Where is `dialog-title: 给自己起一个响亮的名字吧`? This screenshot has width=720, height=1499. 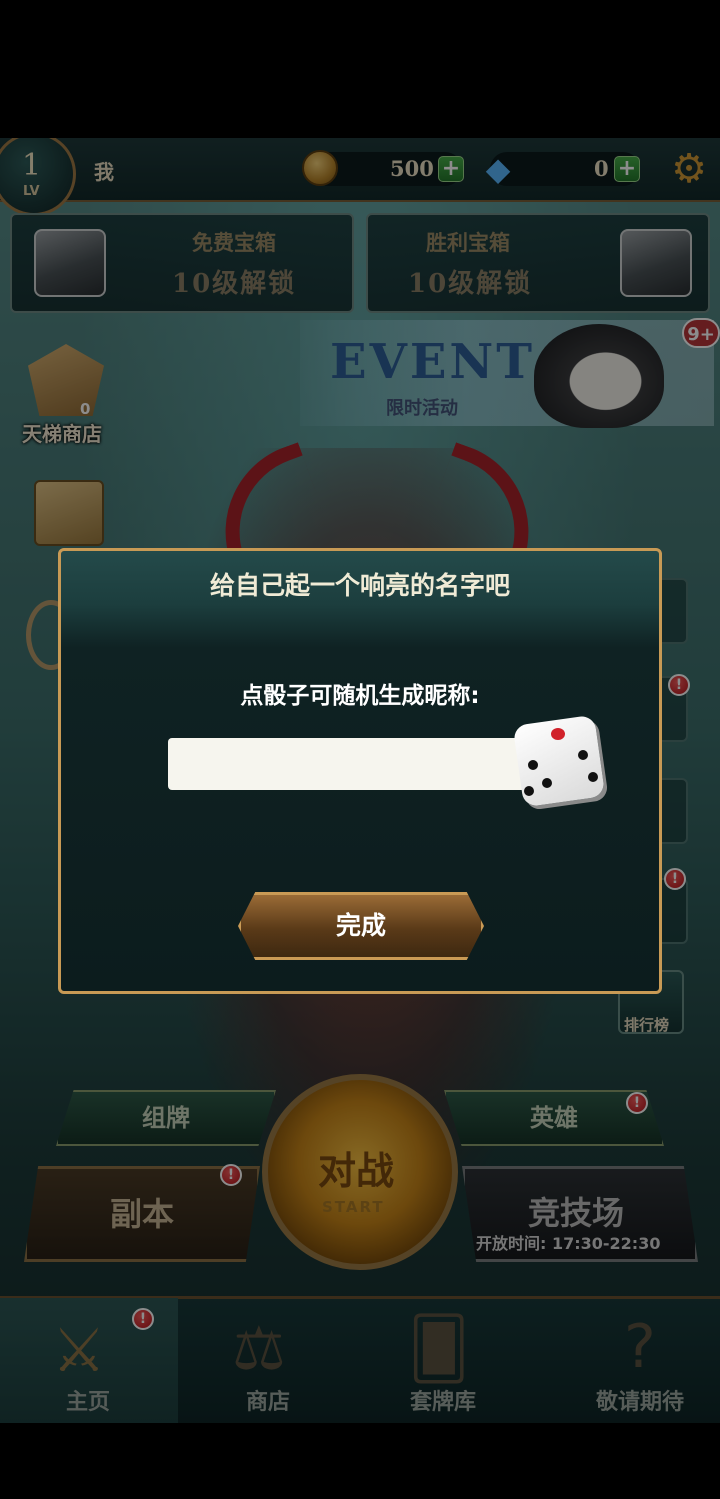
dialog-title: 给自己起一个响亮的名字吧 is located at coordinates (359, 585).